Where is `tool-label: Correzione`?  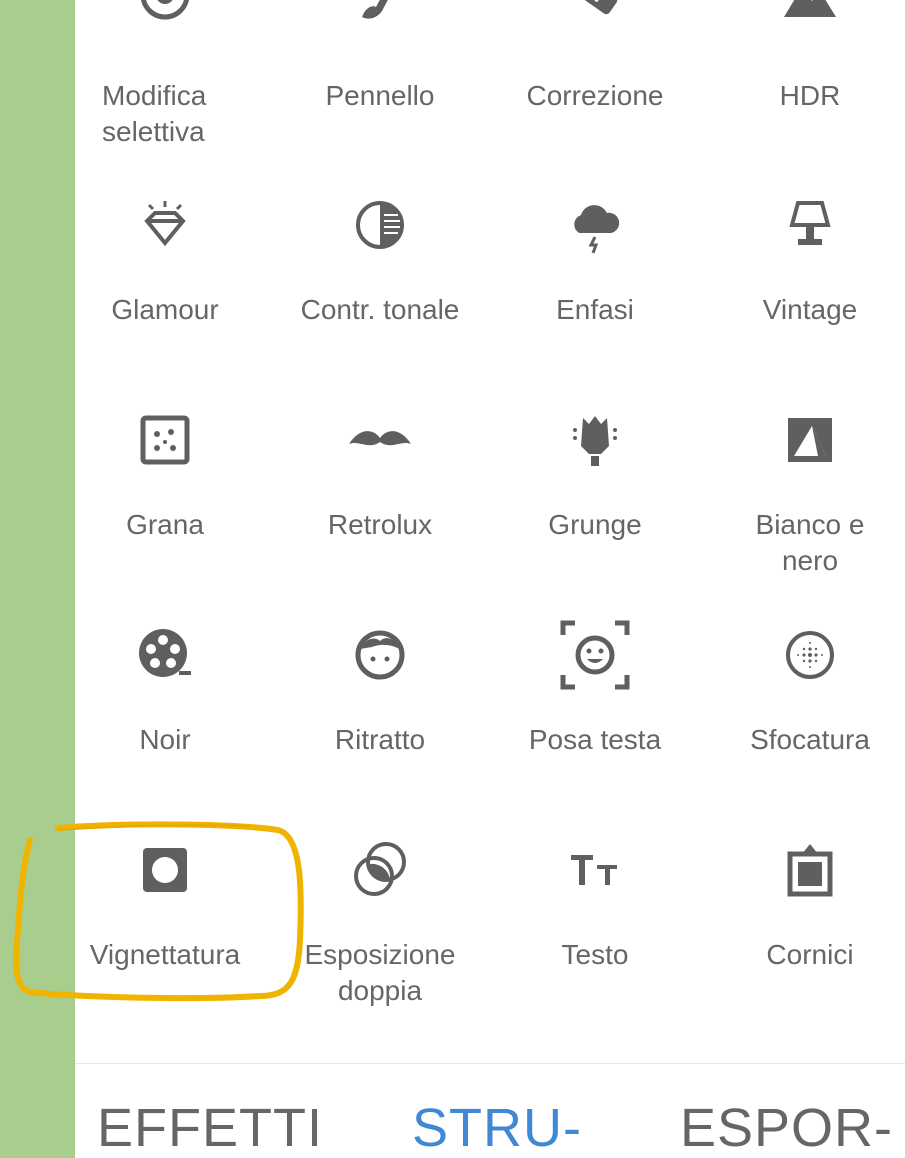
tool-label: Correzione is located at coordinates (595, 95).